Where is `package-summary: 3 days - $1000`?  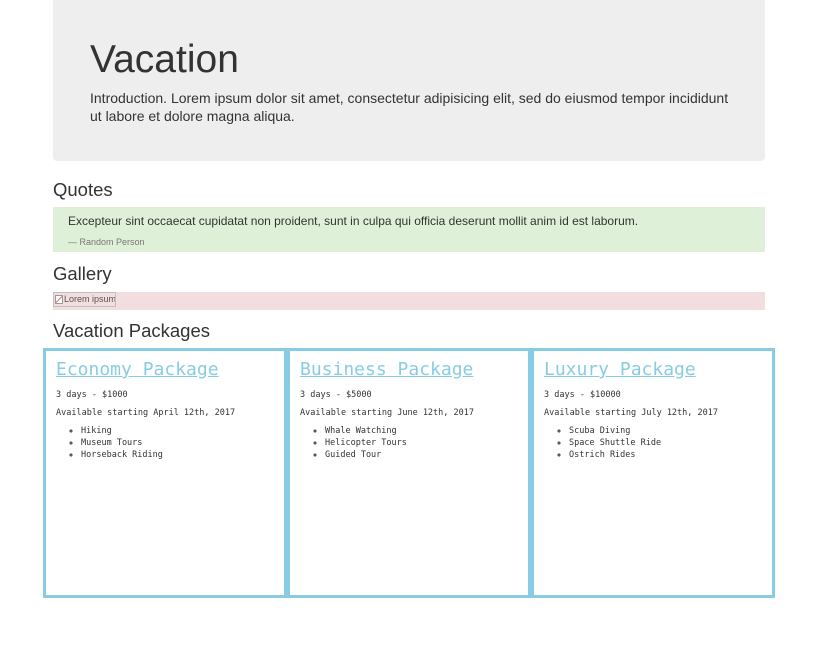 package-summary: 3 days - $1000 is located at coordinates (92, 395).